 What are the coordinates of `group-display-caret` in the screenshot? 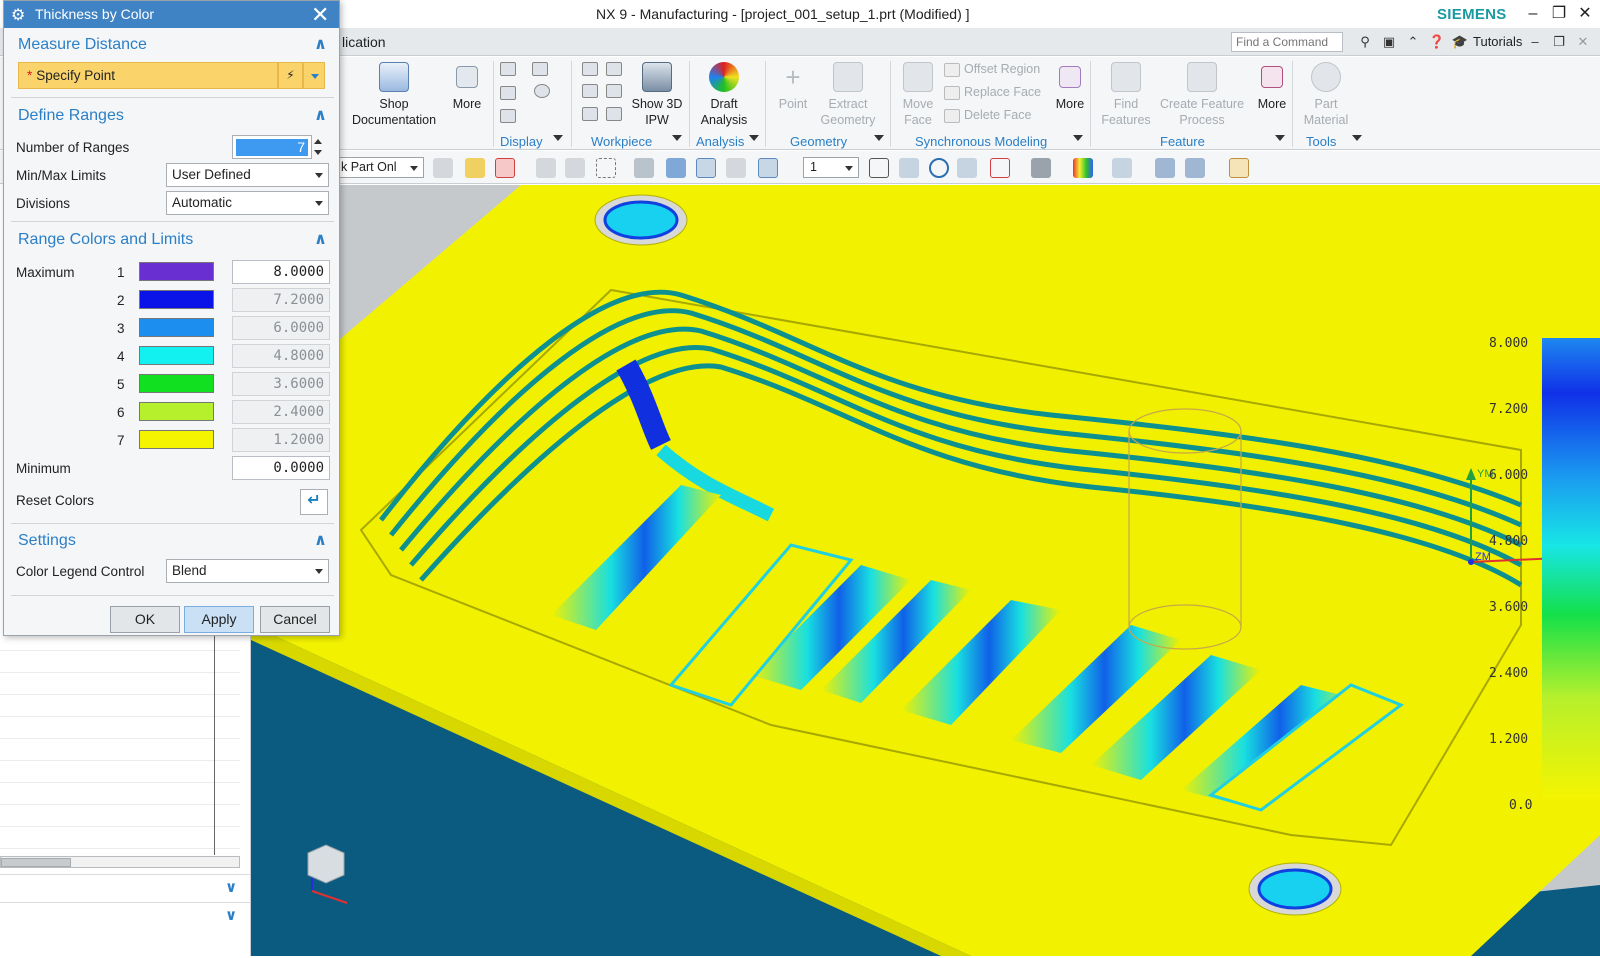 It's located at (558, 138).